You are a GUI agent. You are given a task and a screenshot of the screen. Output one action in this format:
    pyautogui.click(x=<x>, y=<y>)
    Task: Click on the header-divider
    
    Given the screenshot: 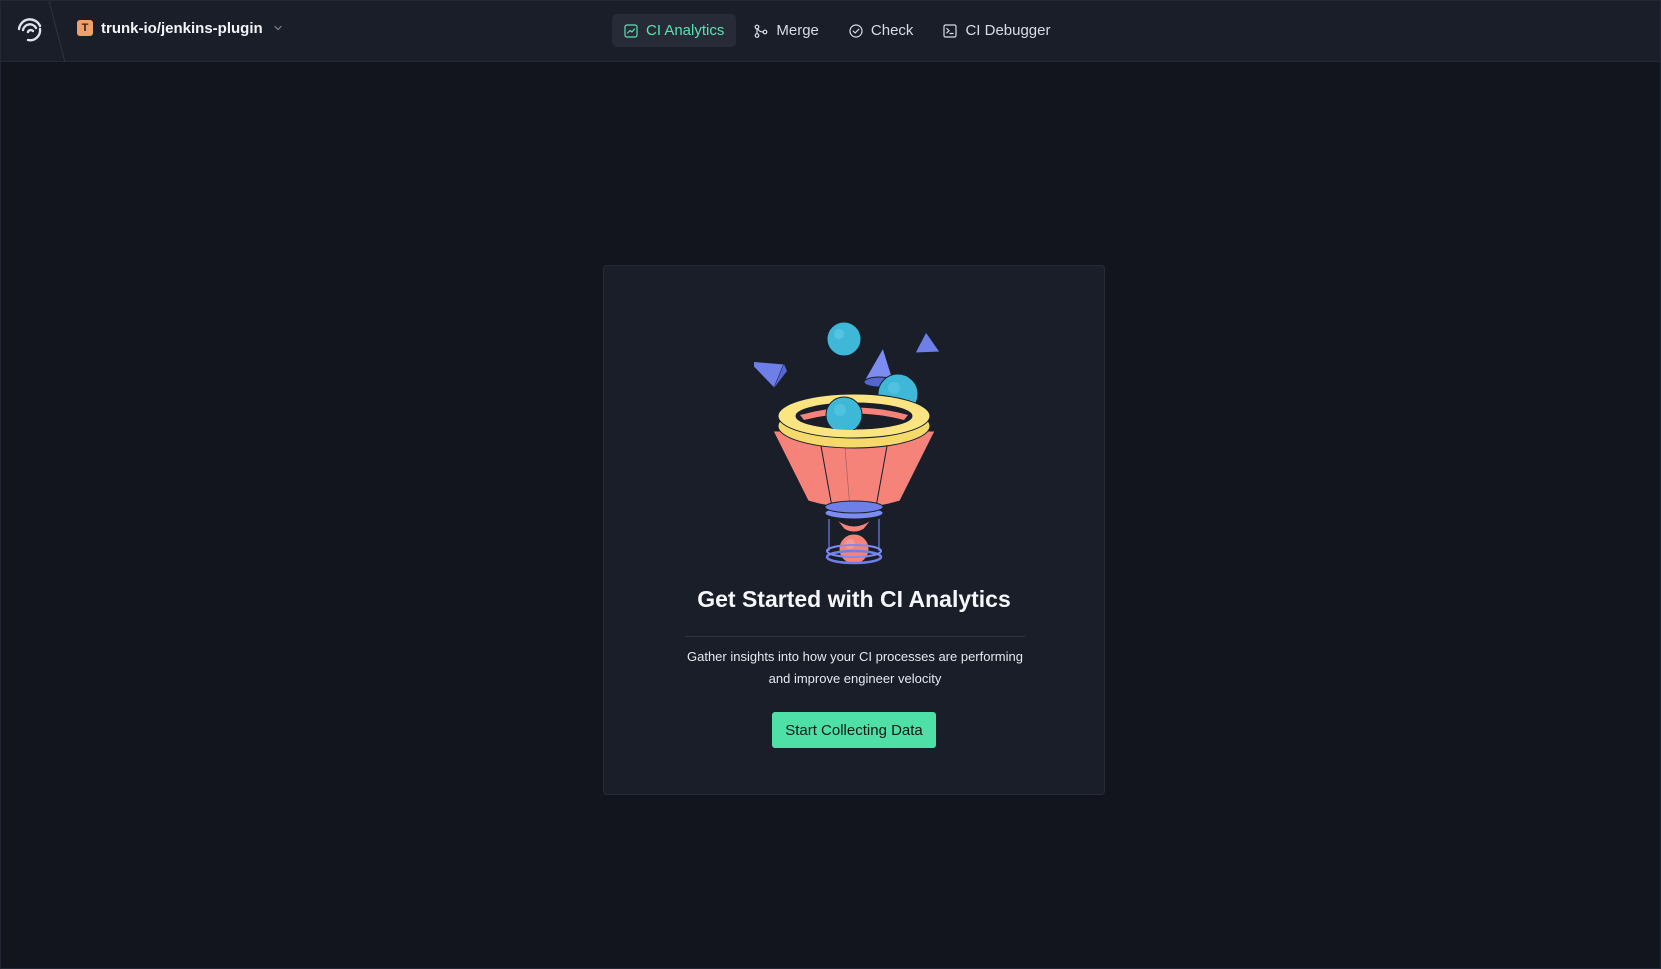 What is the action you would take?
    pyautogui.click(x=57, y=31)
    